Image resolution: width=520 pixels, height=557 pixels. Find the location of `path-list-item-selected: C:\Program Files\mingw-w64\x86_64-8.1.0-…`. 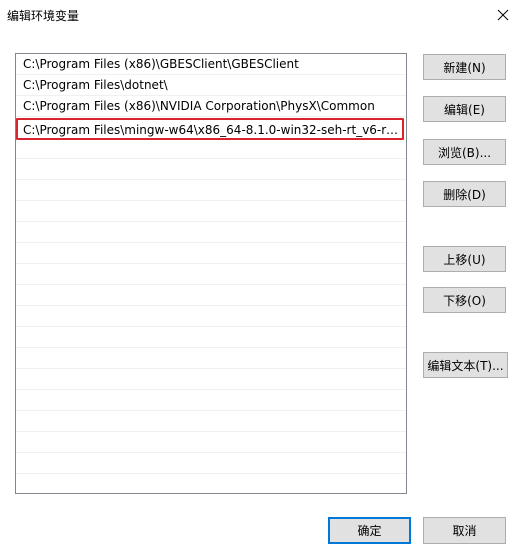

path-list-item-selected: C:\Program Files\mingw-w64\x86_64-8.1.0-… is located at coordinates (210, 129).